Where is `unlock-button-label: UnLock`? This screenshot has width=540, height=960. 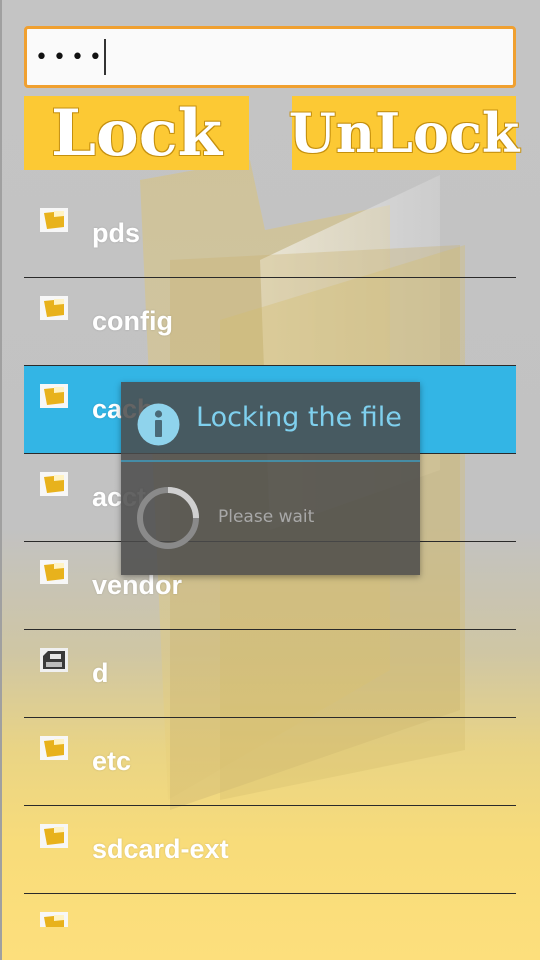 unlock-button-label: UnLock is located at coordinates (404, 133).